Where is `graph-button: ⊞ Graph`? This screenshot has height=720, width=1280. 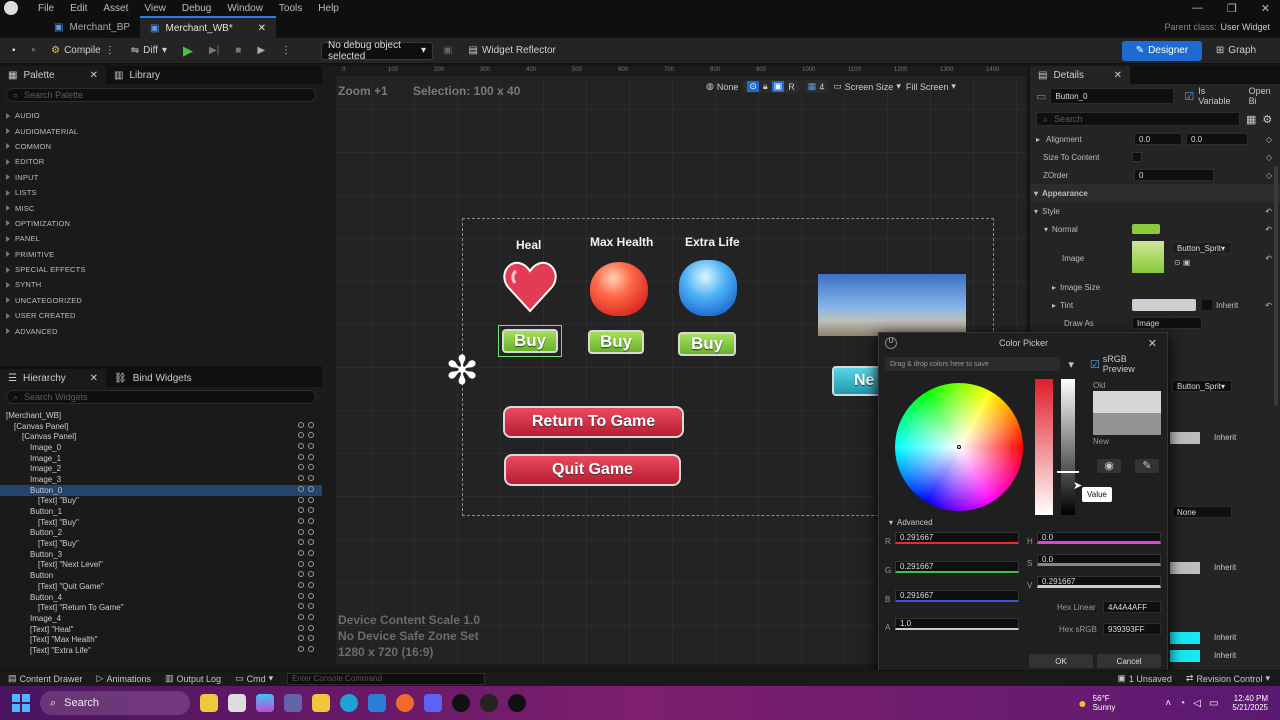 graph-button: ⊞ Graph is located at coordinates (1236, 51).